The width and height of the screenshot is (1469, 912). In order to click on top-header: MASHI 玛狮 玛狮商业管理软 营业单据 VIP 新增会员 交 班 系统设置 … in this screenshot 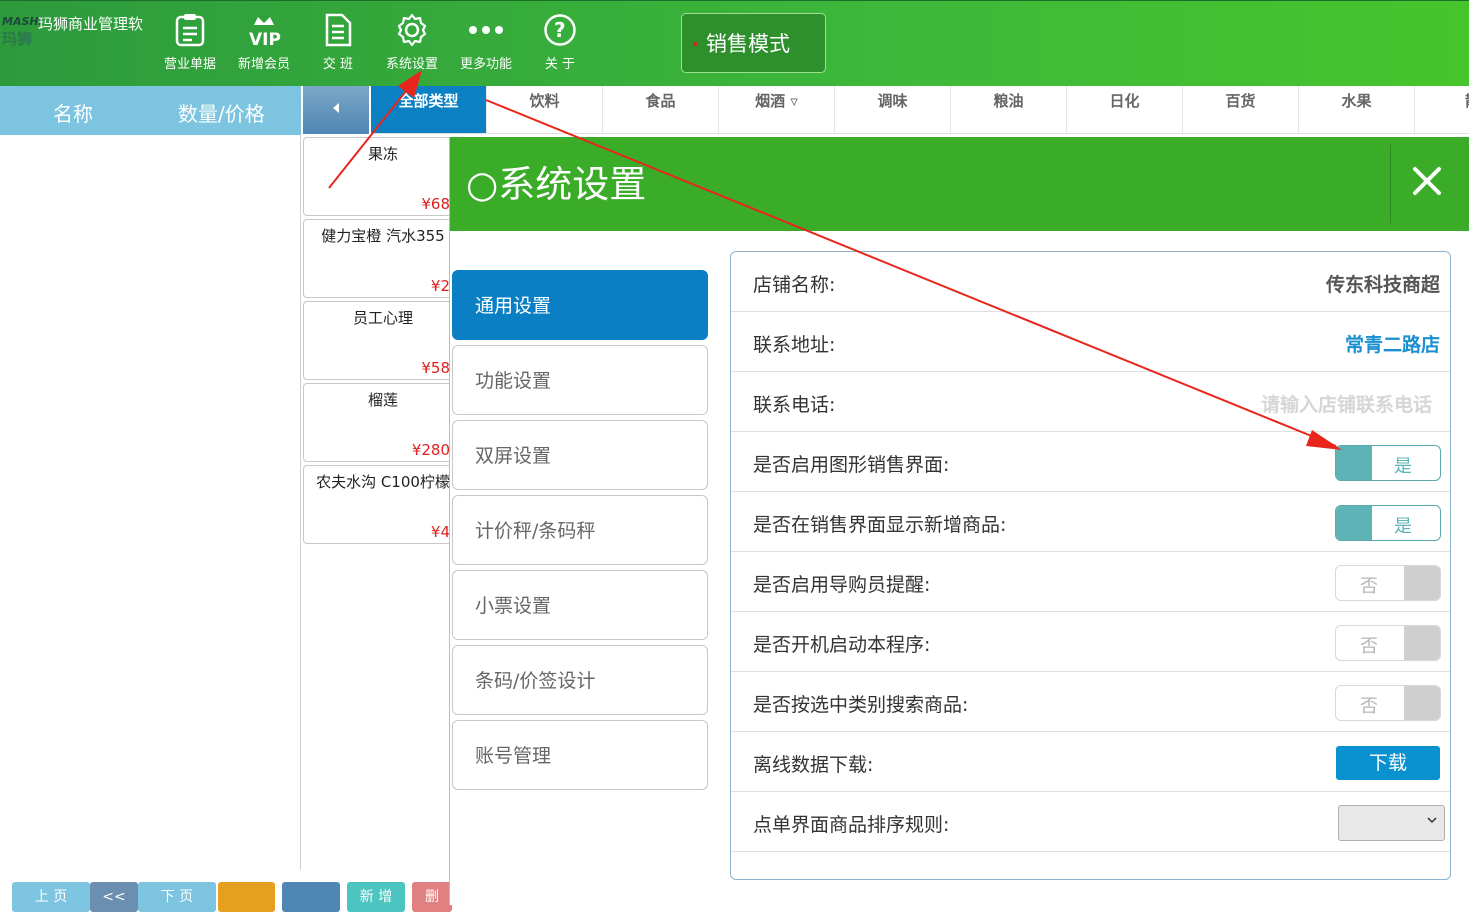, I will do `click(734, 43)`.